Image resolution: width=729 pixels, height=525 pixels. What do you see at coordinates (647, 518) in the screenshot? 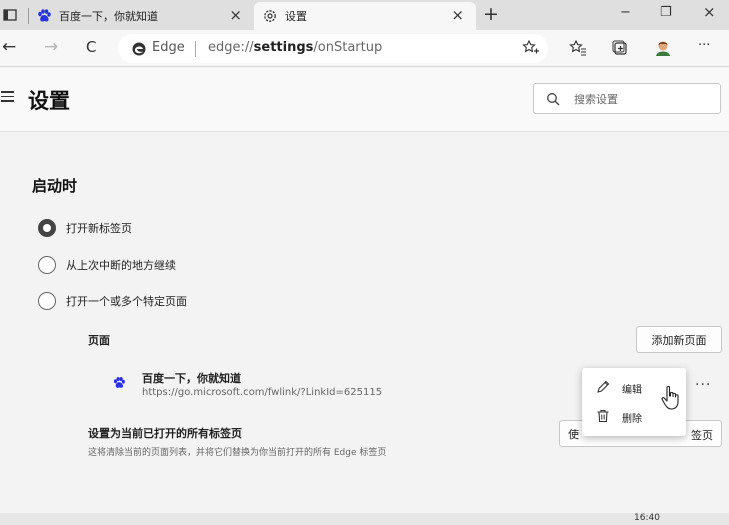
I see `taskbar-clock: 16:40` at bounding box center [647, 518].